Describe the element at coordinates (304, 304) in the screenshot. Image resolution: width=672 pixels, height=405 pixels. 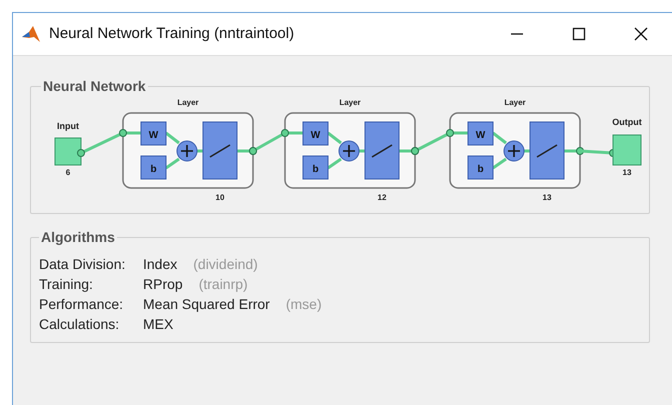
I see `function-name: (mse)` at that location.